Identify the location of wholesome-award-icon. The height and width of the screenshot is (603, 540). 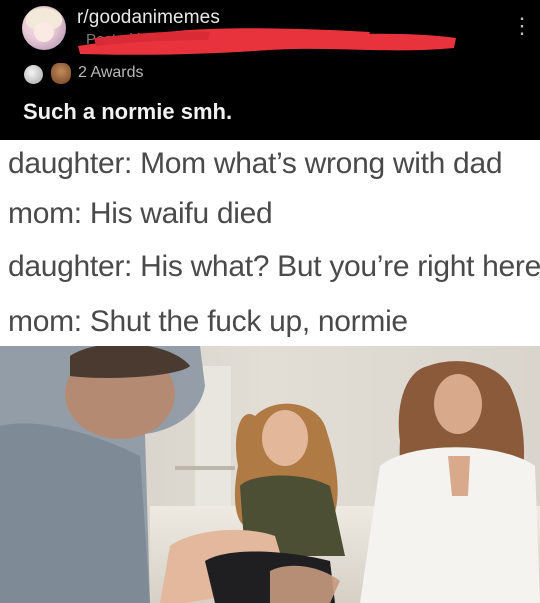
(61, 73).